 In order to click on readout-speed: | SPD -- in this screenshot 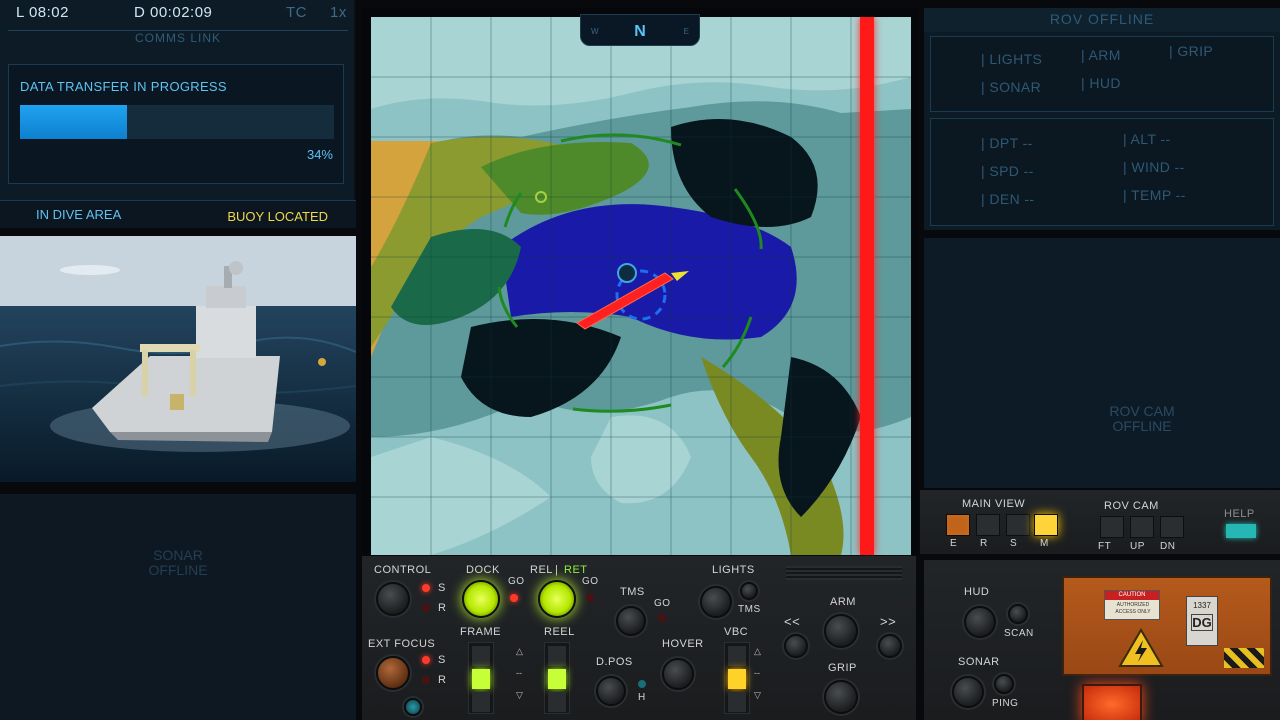, I will do `click(1007, 171)`.